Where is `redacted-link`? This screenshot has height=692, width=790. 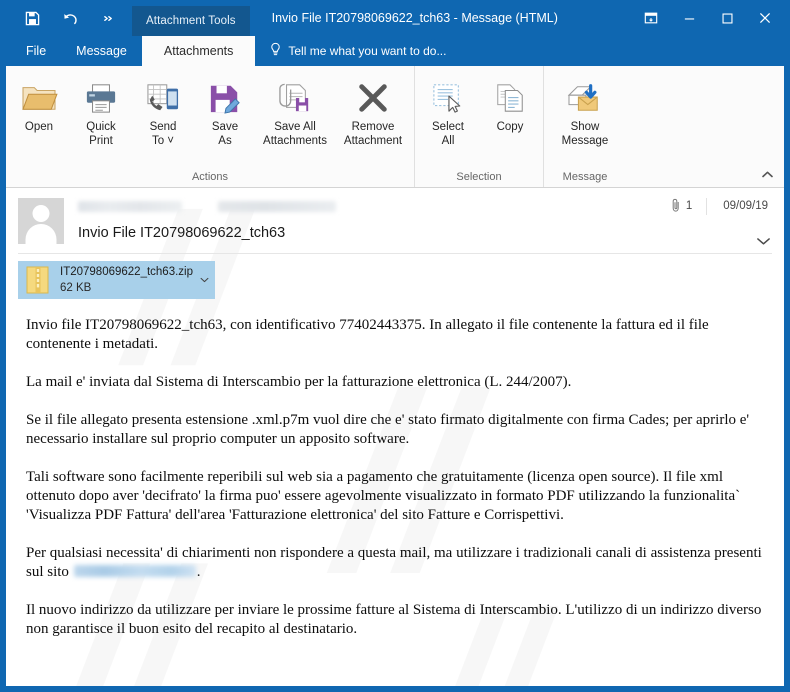
redacted-link is located at coordinates (134, 571).